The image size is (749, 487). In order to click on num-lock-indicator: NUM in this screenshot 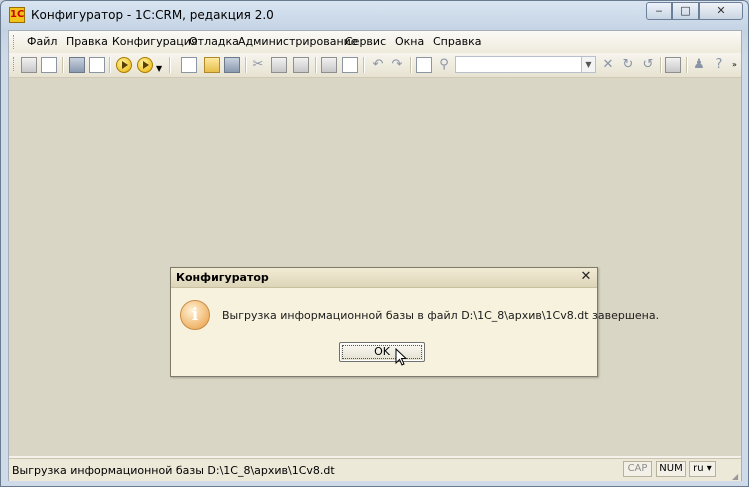, I will do `click(671, 469)`.